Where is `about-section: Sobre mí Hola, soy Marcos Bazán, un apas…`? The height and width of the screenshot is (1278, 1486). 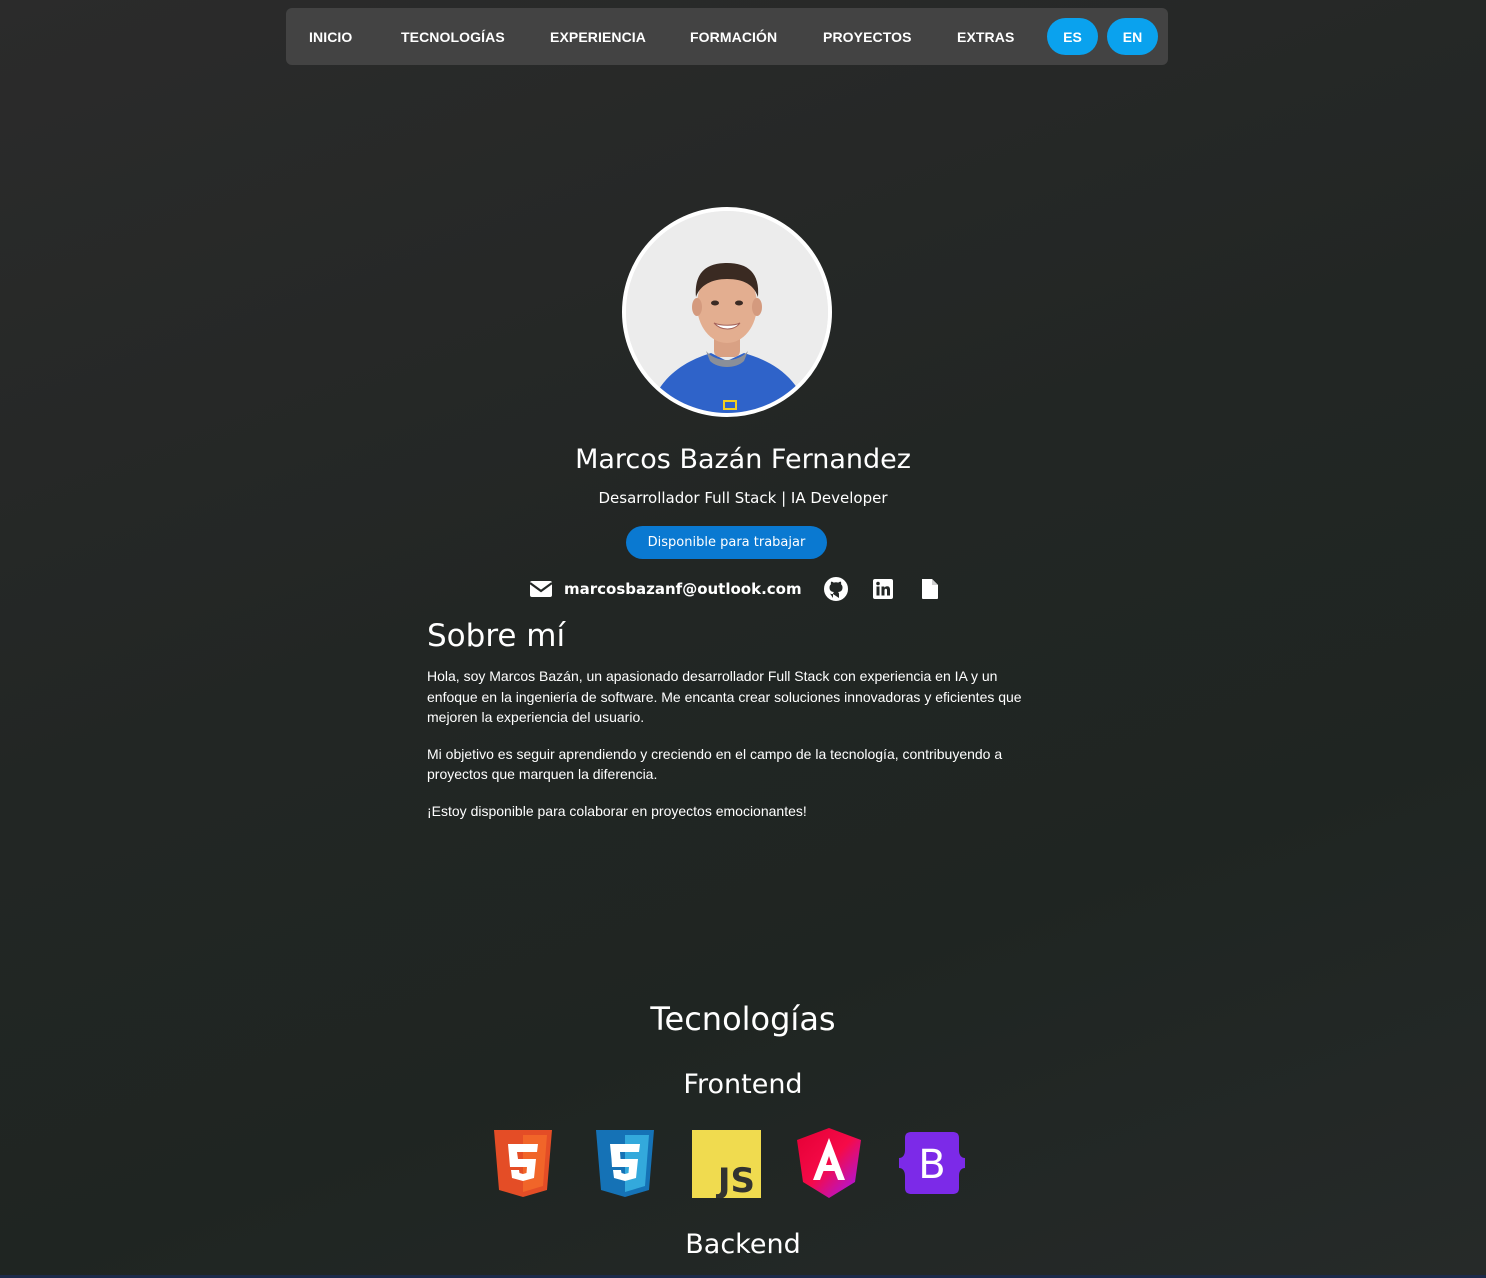
about-section: Sobre mí Hola, soy Marcos Bazán, un apas… is located at coordinates (732, 727).